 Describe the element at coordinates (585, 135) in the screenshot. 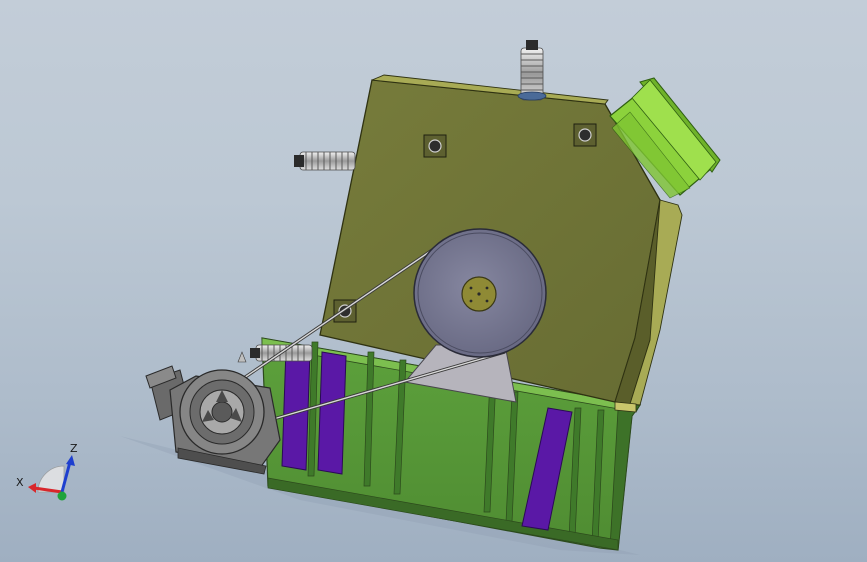

I see `bearing-block-upper-right` at that location.